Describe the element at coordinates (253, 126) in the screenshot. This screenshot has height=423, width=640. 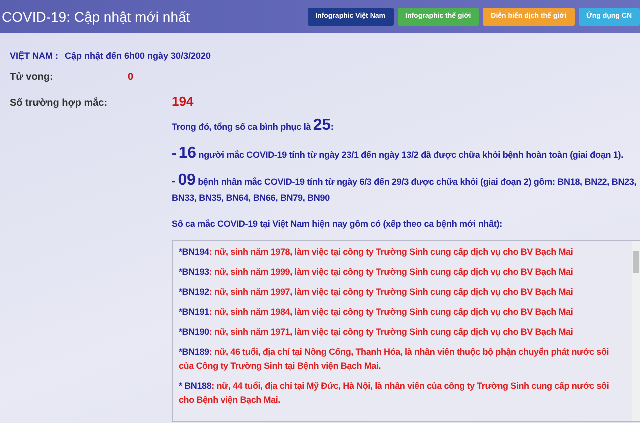
I see `recovered-text: Trong đó, tổng số ca bình phục là 25:` at that location.